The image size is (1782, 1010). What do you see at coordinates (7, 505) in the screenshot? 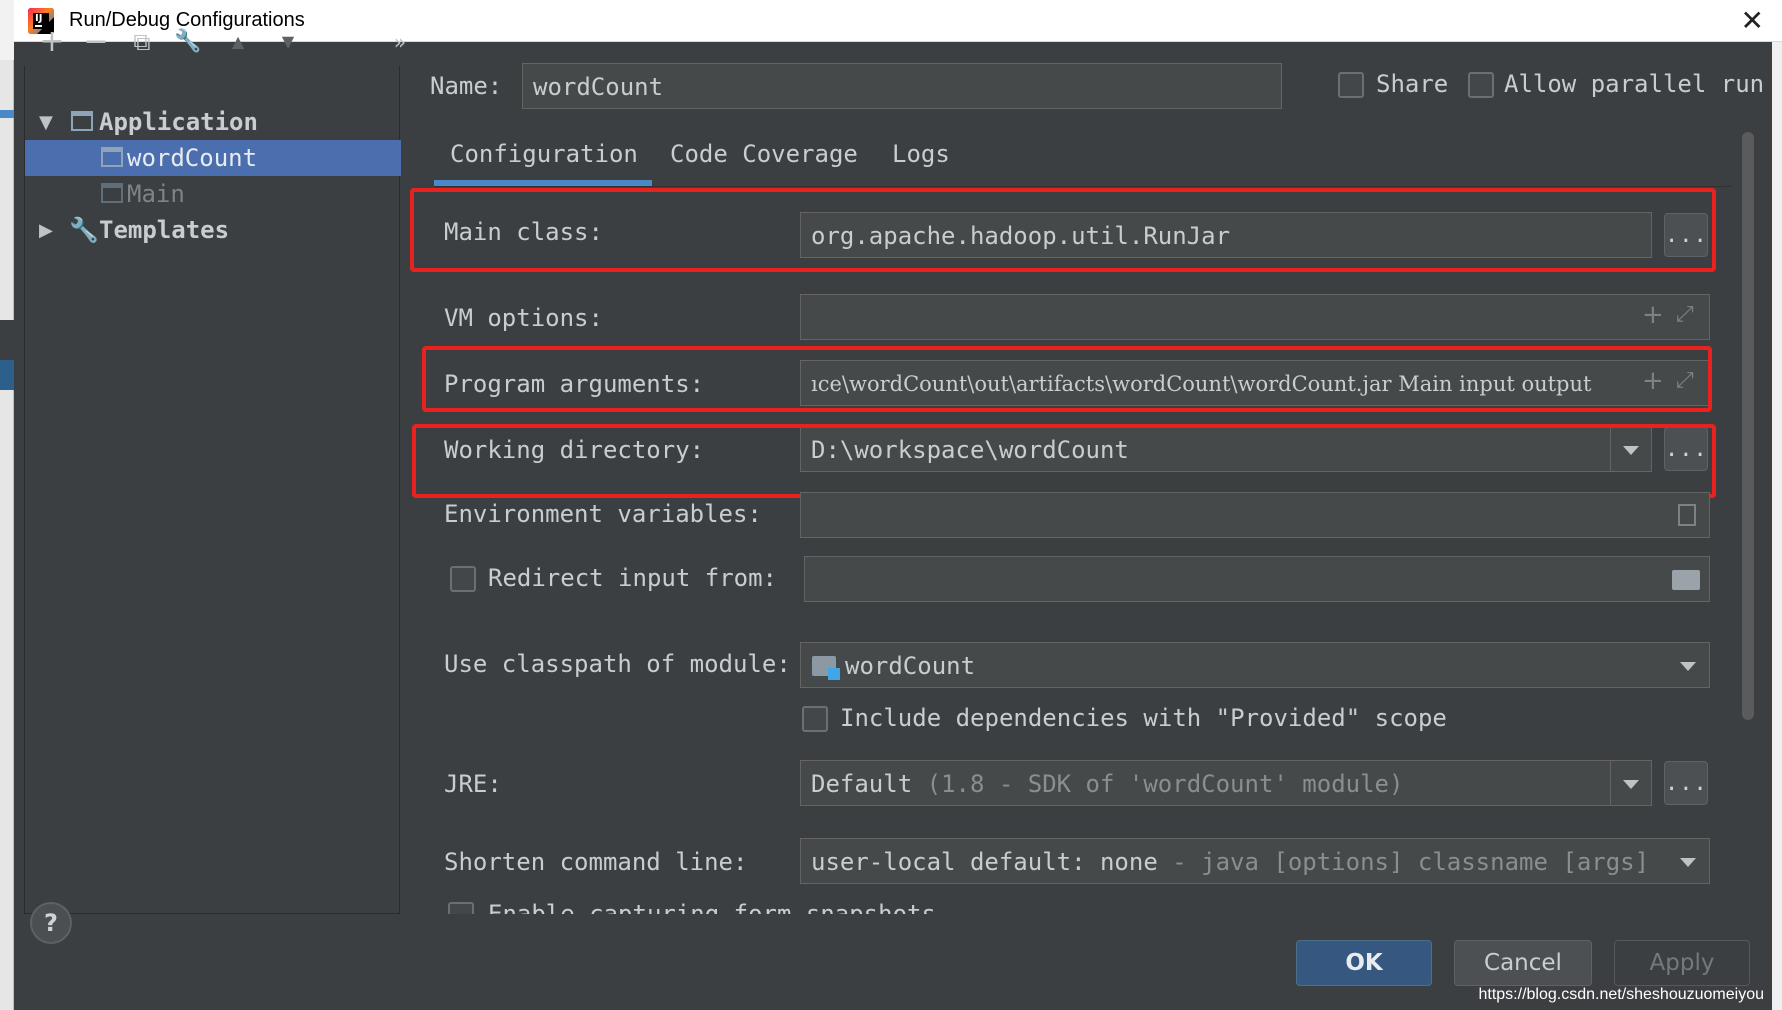
I see `background-window-strip` at bounding box center [7, 505].